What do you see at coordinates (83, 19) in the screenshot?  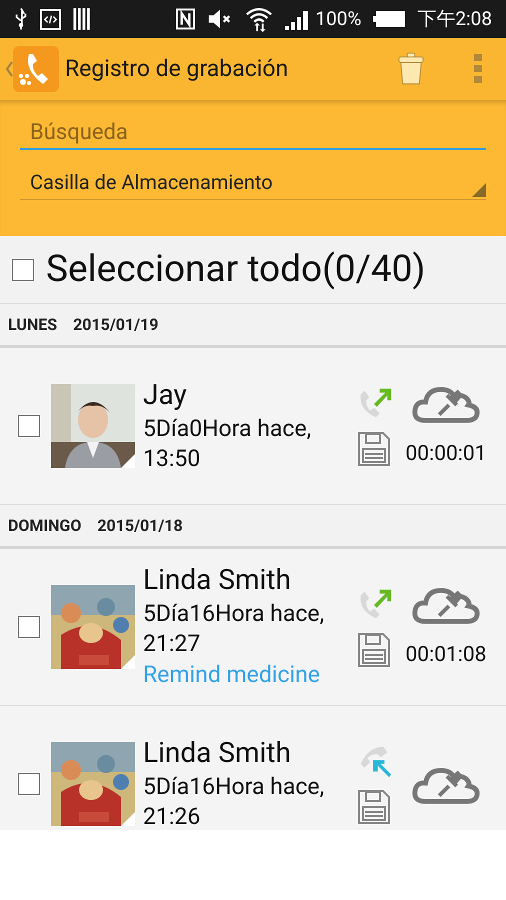 I see `barcode-icon` at bounding box center [83, 19].